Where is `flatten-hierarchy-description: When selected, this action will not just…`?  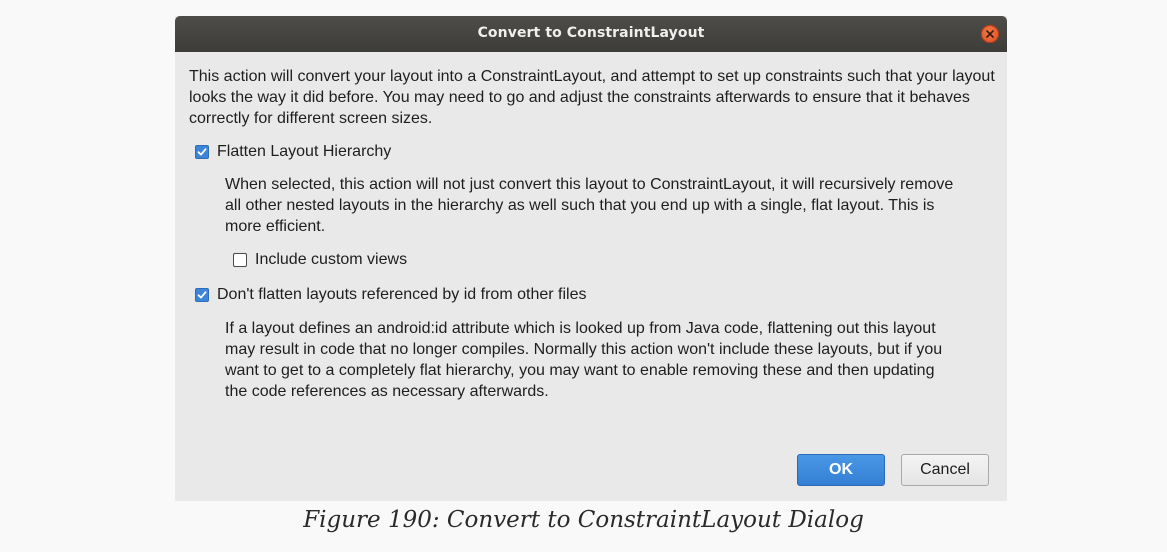 flatten-hierarchy-description: When selected, this action will not just… is located at coordinates (589, 205).